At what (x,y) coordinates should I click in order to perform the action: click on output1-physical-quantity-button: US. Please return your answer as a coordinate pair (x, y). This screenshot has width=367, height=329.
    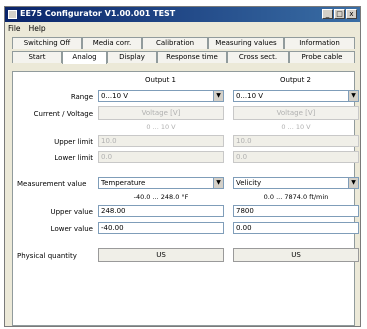
    Looking at the image, I should click on (161, 255).